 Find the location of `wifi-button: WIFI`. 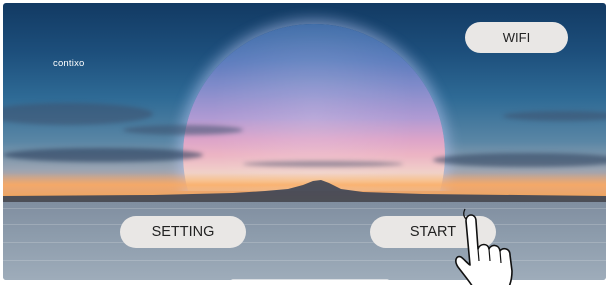

wifi-button: WIFI is located at coordinates (516, 37).